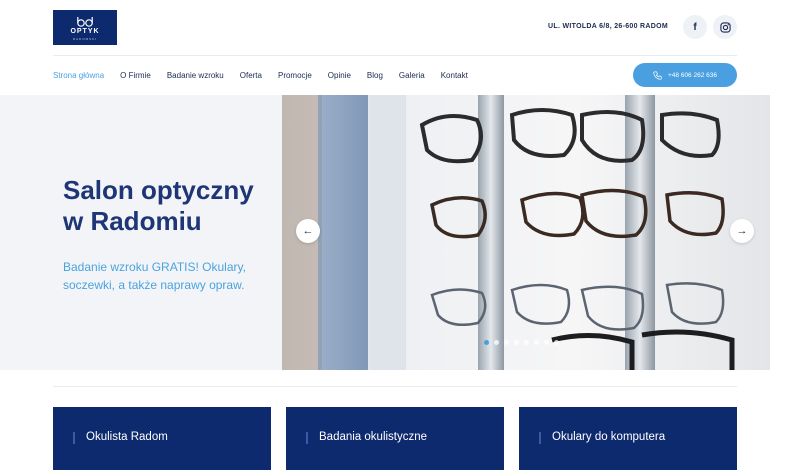  I want to click on address: UL. WITOLDA 6/8, 26-600 RADOM, so click(608, 26).